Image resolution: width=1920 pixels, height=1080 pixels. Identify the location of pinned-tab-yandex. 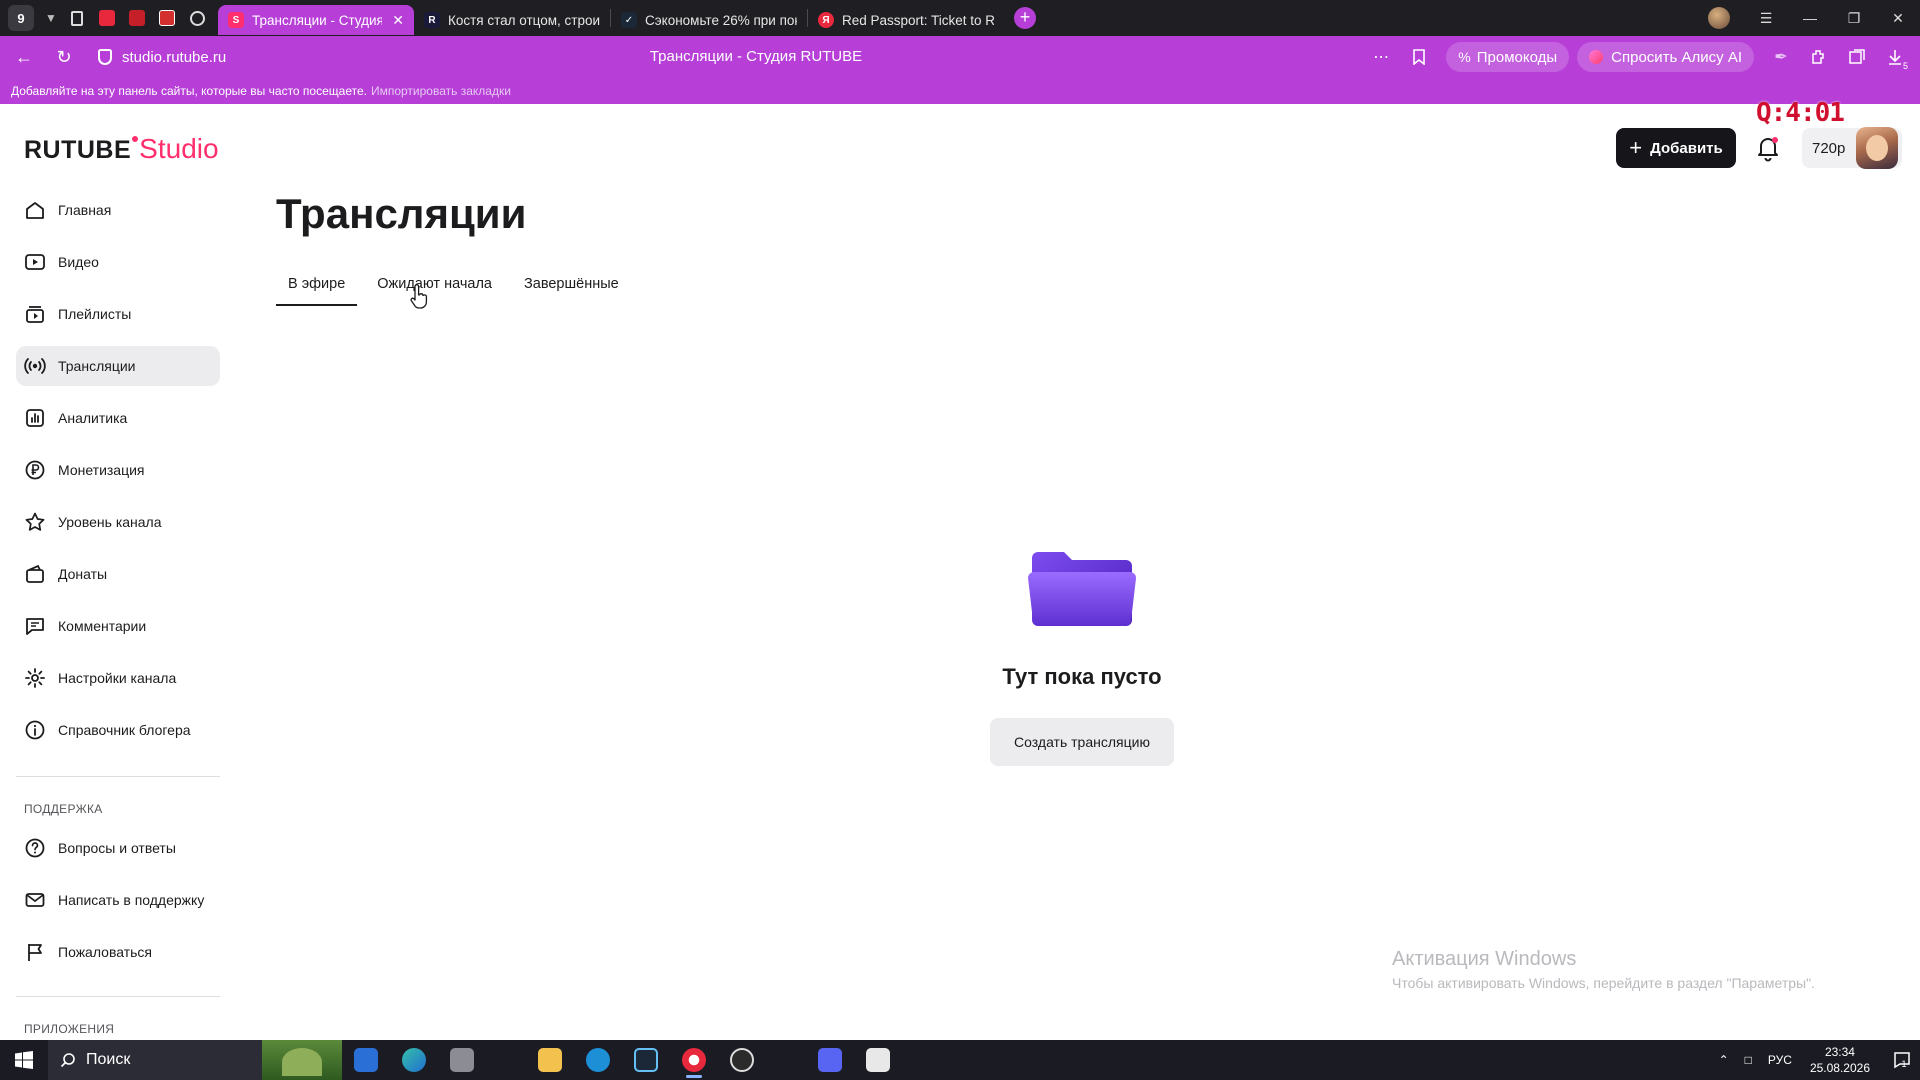
(107, 18).